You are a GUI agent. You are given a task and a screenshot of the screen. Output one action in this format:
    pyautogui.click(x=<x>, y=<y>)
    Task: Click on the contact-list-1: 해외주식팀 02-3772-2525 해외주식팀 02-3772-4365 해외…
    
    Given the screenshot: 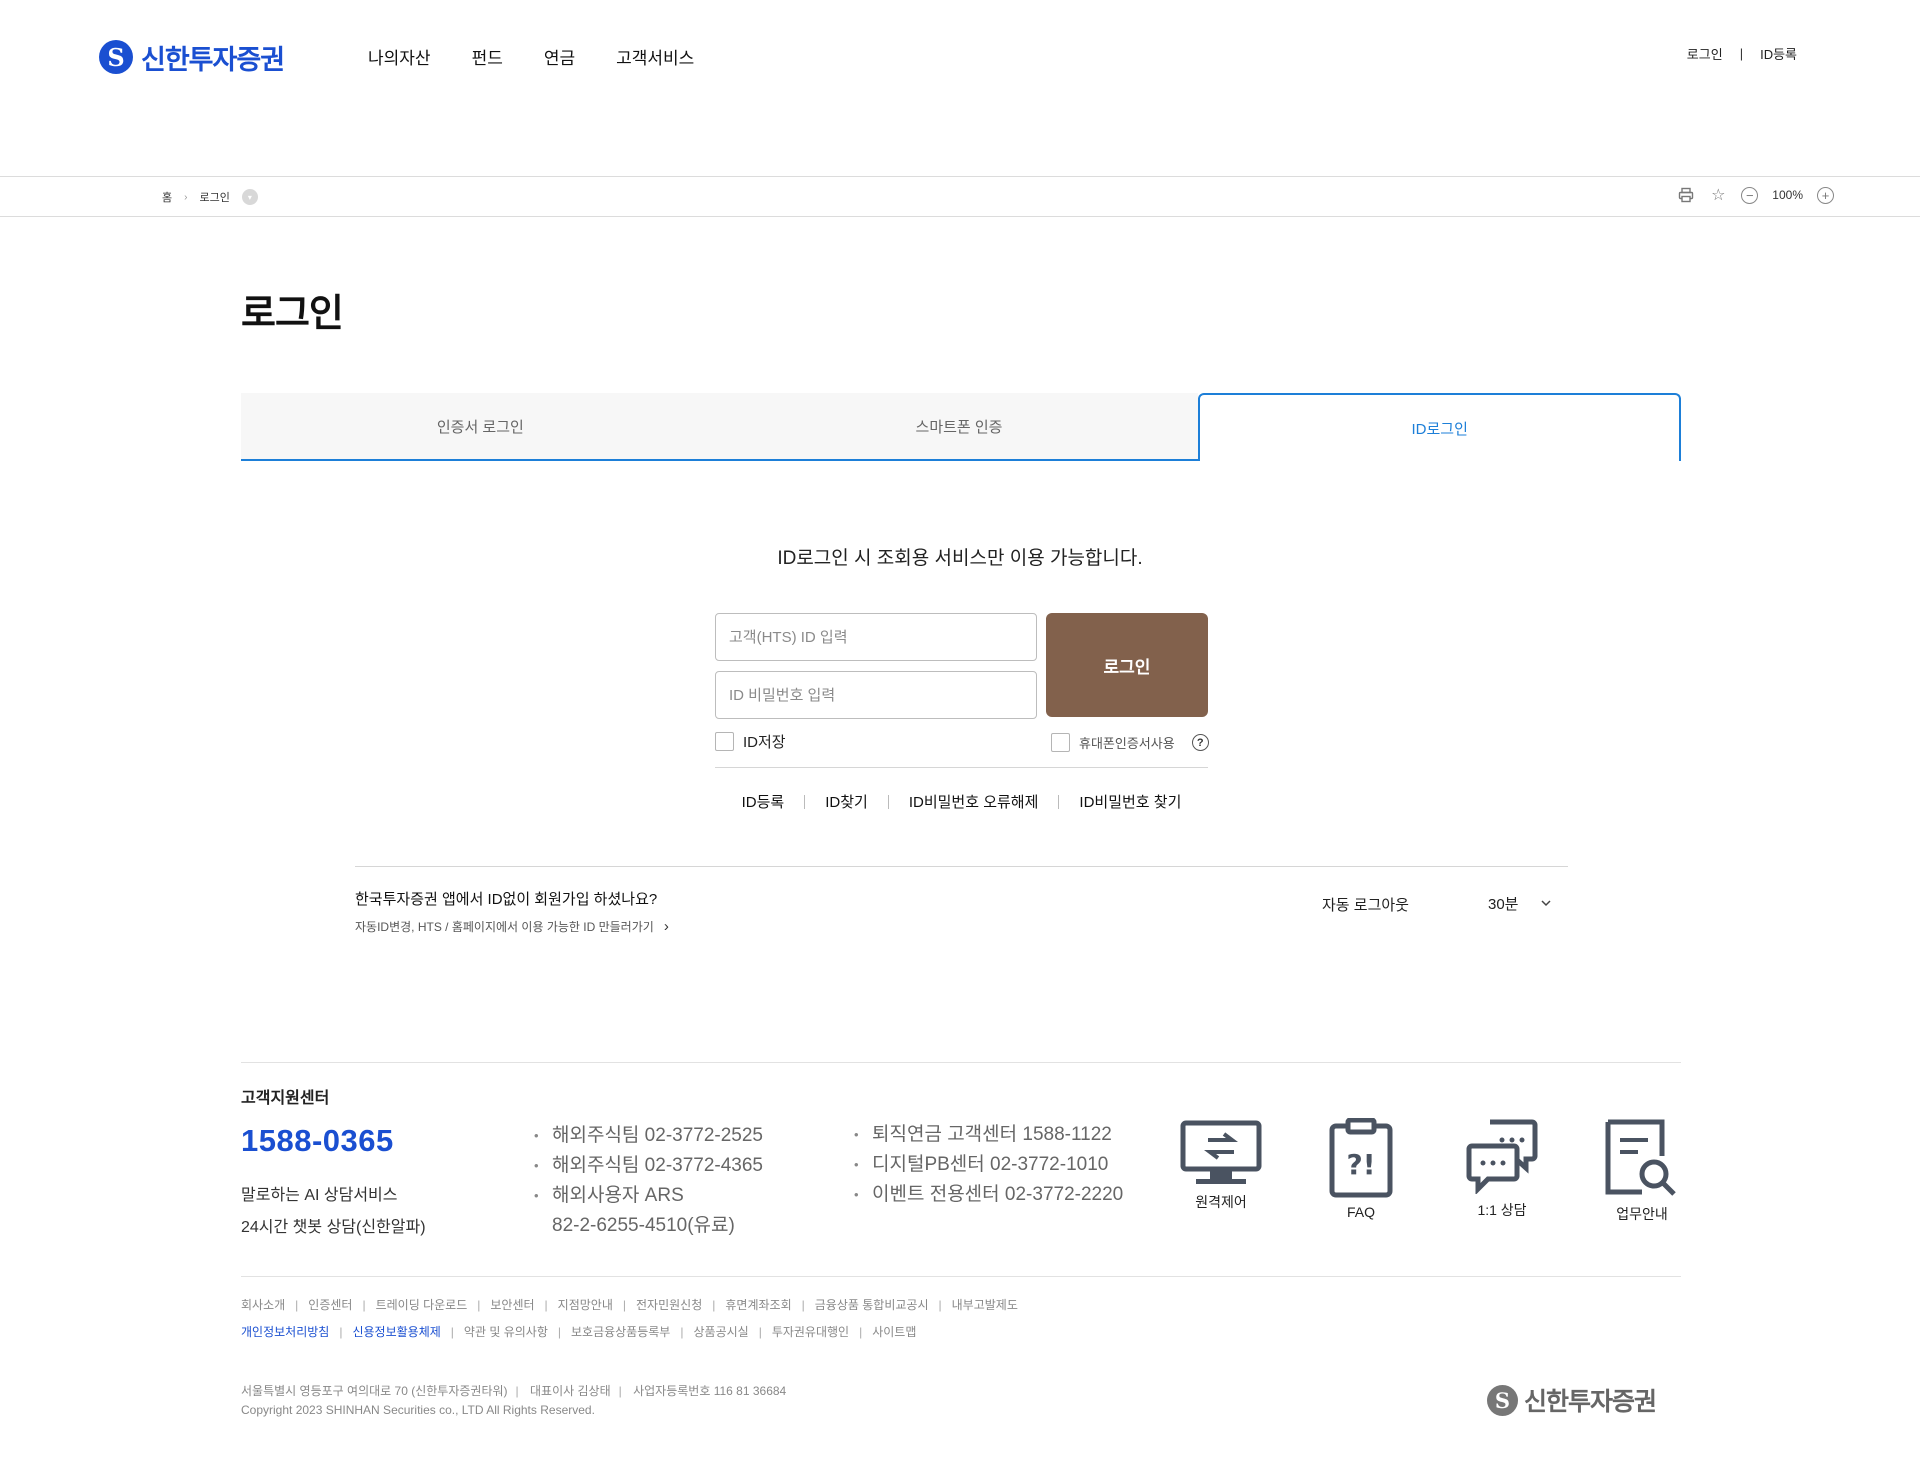 What is the action you would take?
    pyautogui.click(x=648, y=1181)
    